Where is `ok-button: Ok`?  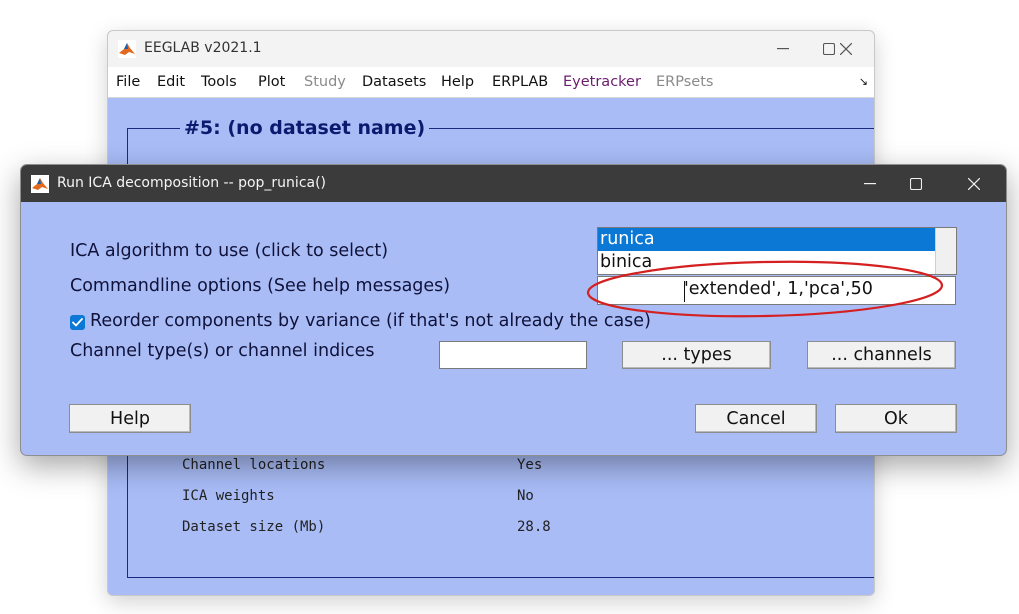
ok-button: Ok is located at coordinates (896, 418).